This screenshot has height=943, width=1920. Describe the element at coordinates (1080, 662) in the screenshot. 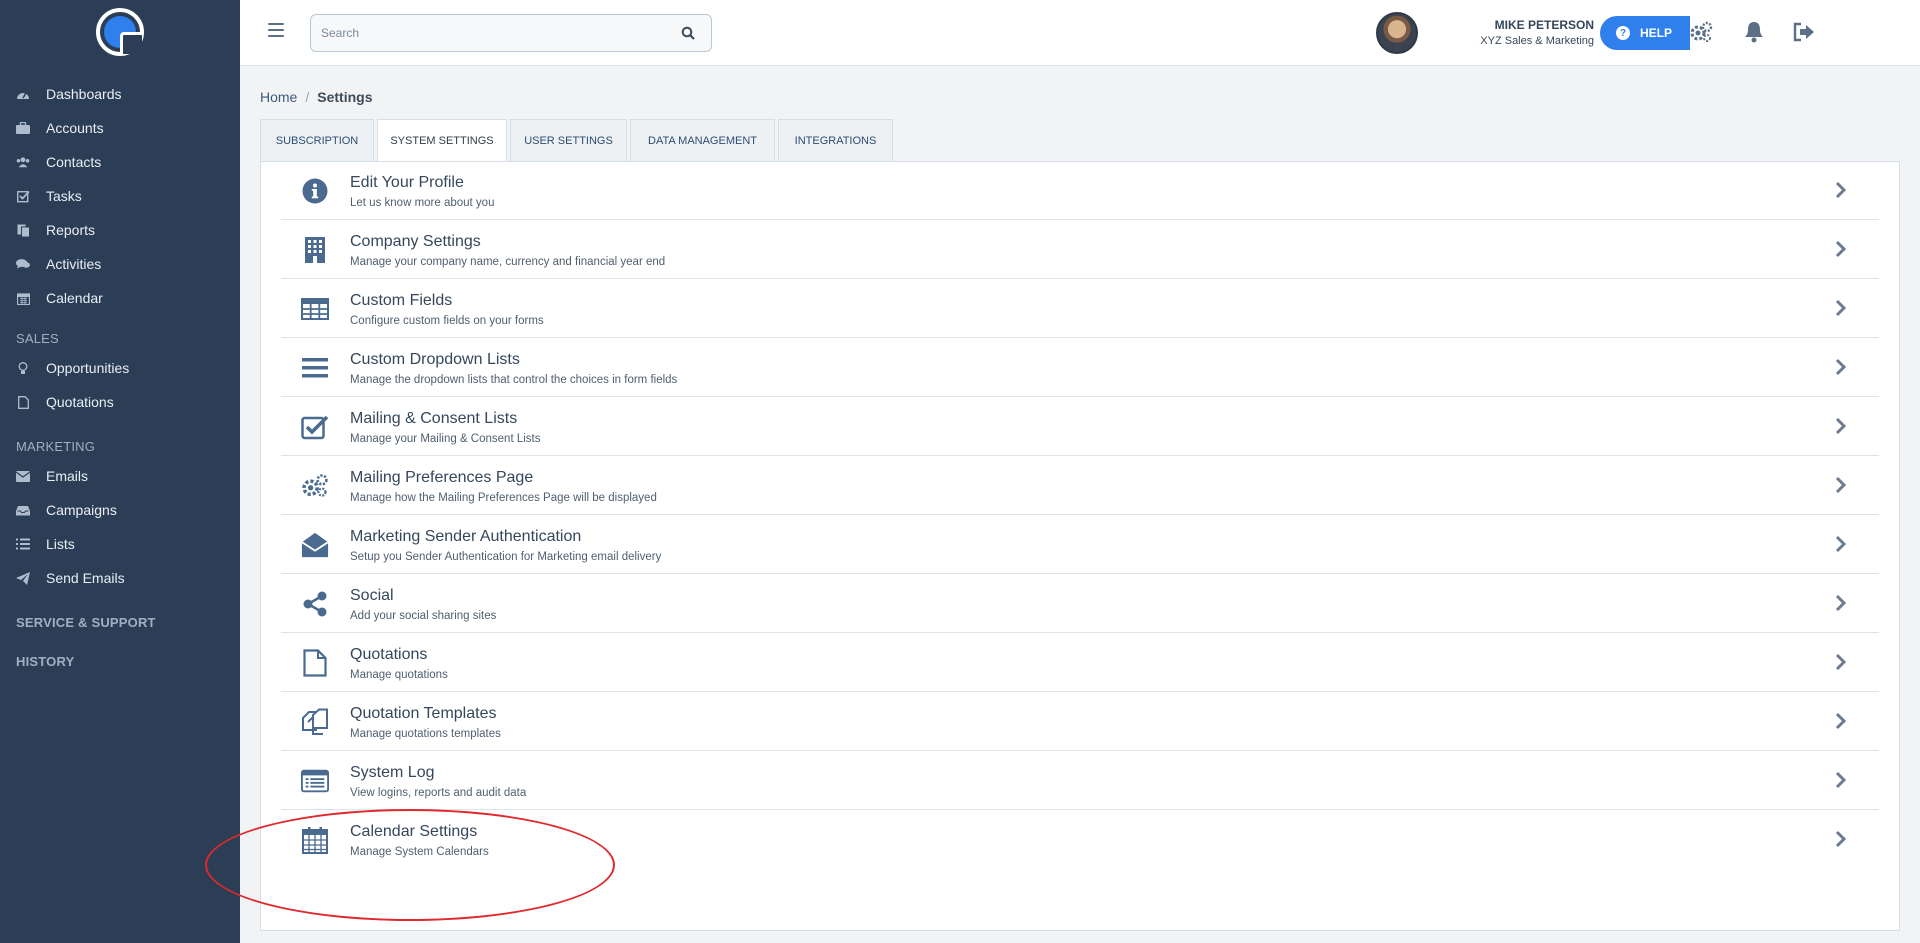

I see `settings-row-quotations: Quotations Manage quotations` at that location.